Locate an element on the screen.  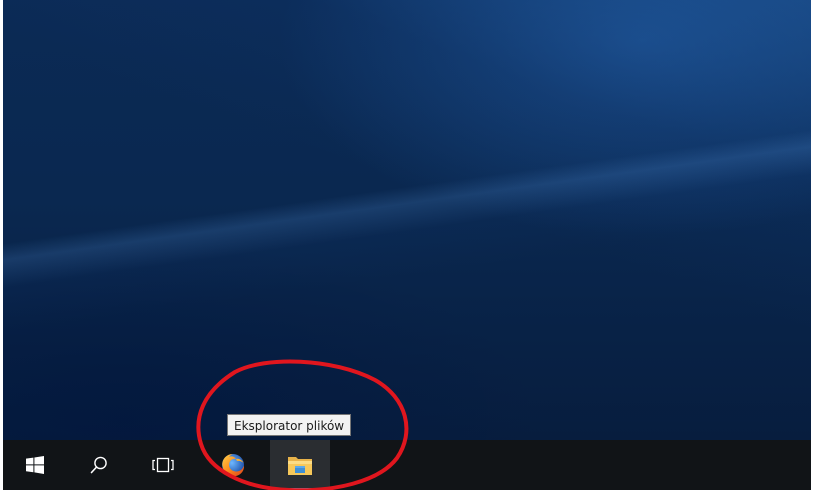
taskbar is located at coordinates (407, 465).